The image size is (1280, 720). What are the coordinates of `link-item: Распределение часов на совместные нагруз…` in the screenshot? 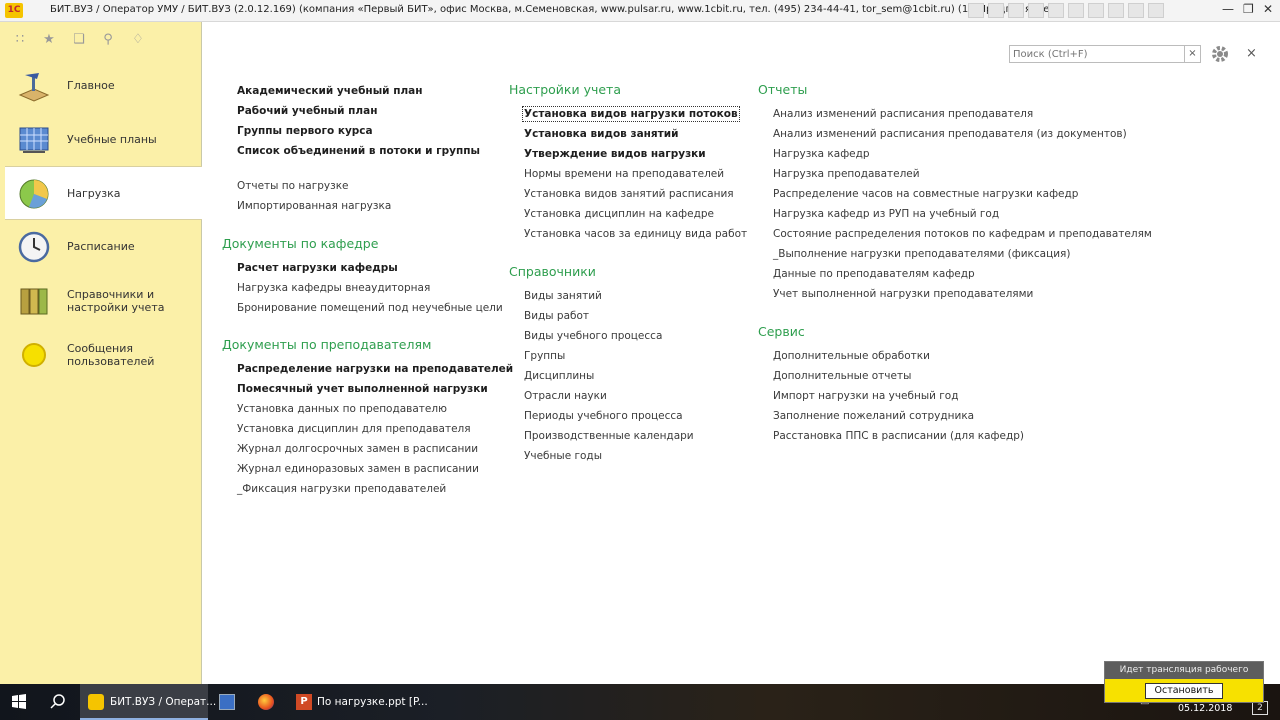 It's located at (925, 194).